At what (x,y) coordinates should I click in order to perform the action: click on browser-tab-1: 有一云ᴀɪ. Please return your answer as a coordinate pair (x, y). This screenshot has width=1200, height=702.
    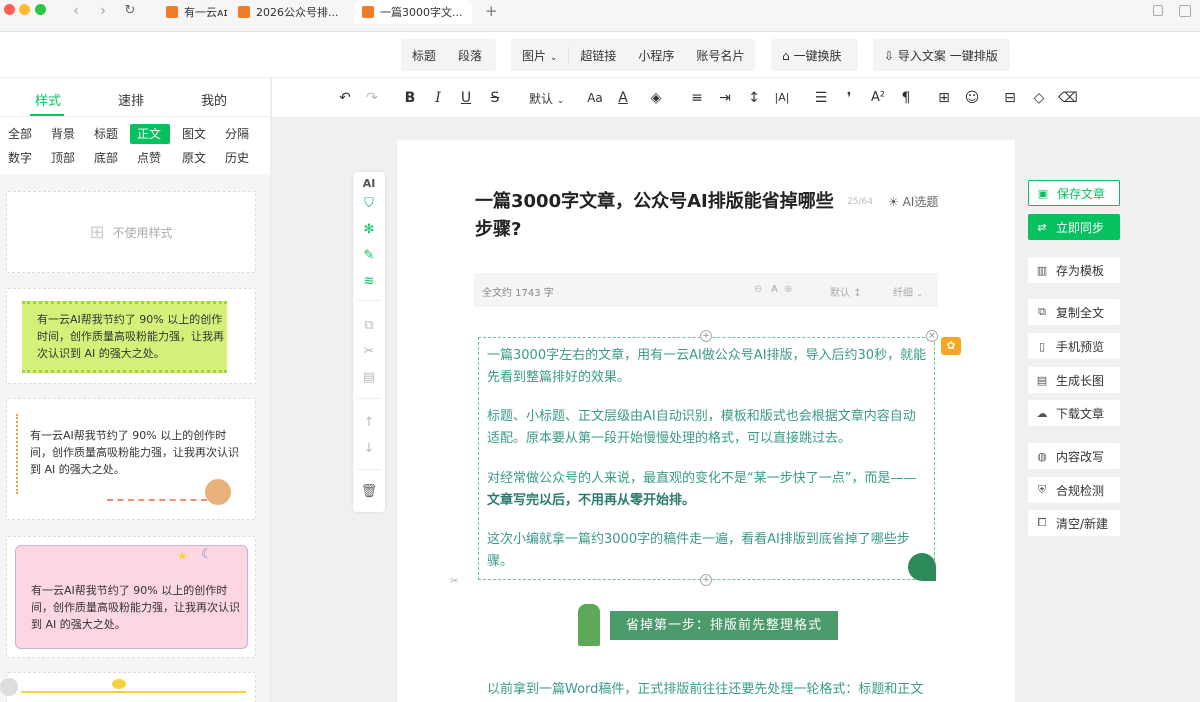
    Looking at the image, I should click on (197, 12).